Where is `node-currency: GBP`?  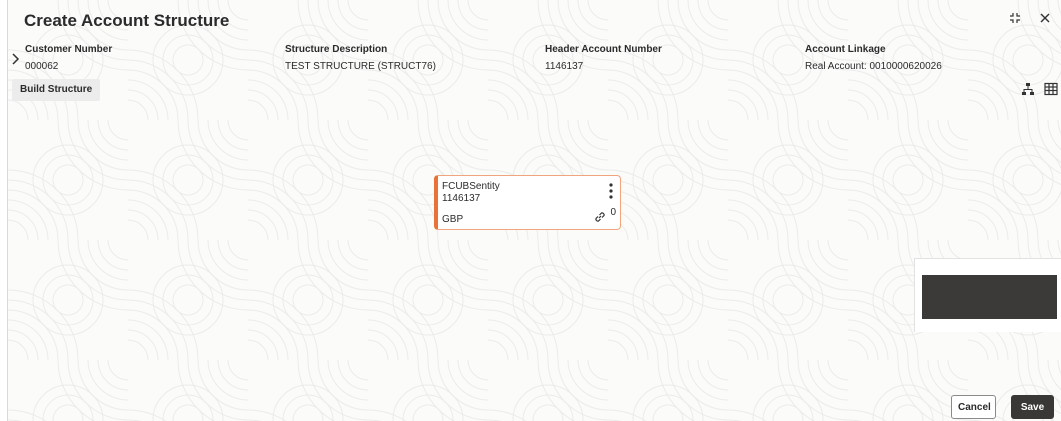 node-currency: GBP is located at coordinates (453, 219).